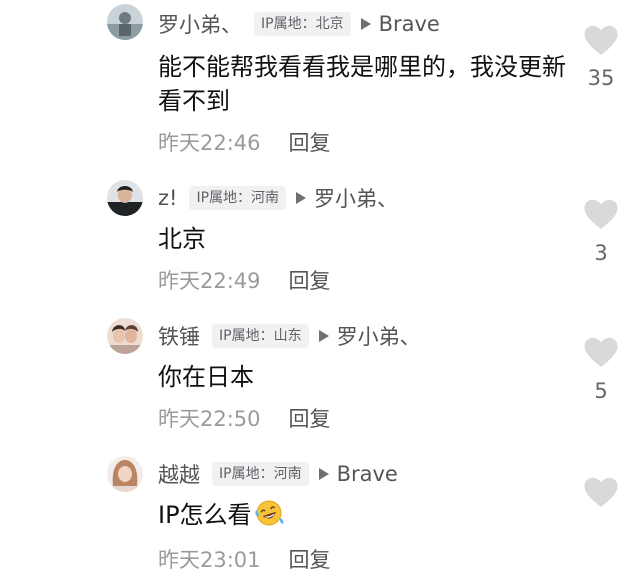 This screenshot has width=640, height=578. I want to click on comment-text: 北京, so click(182, 239).